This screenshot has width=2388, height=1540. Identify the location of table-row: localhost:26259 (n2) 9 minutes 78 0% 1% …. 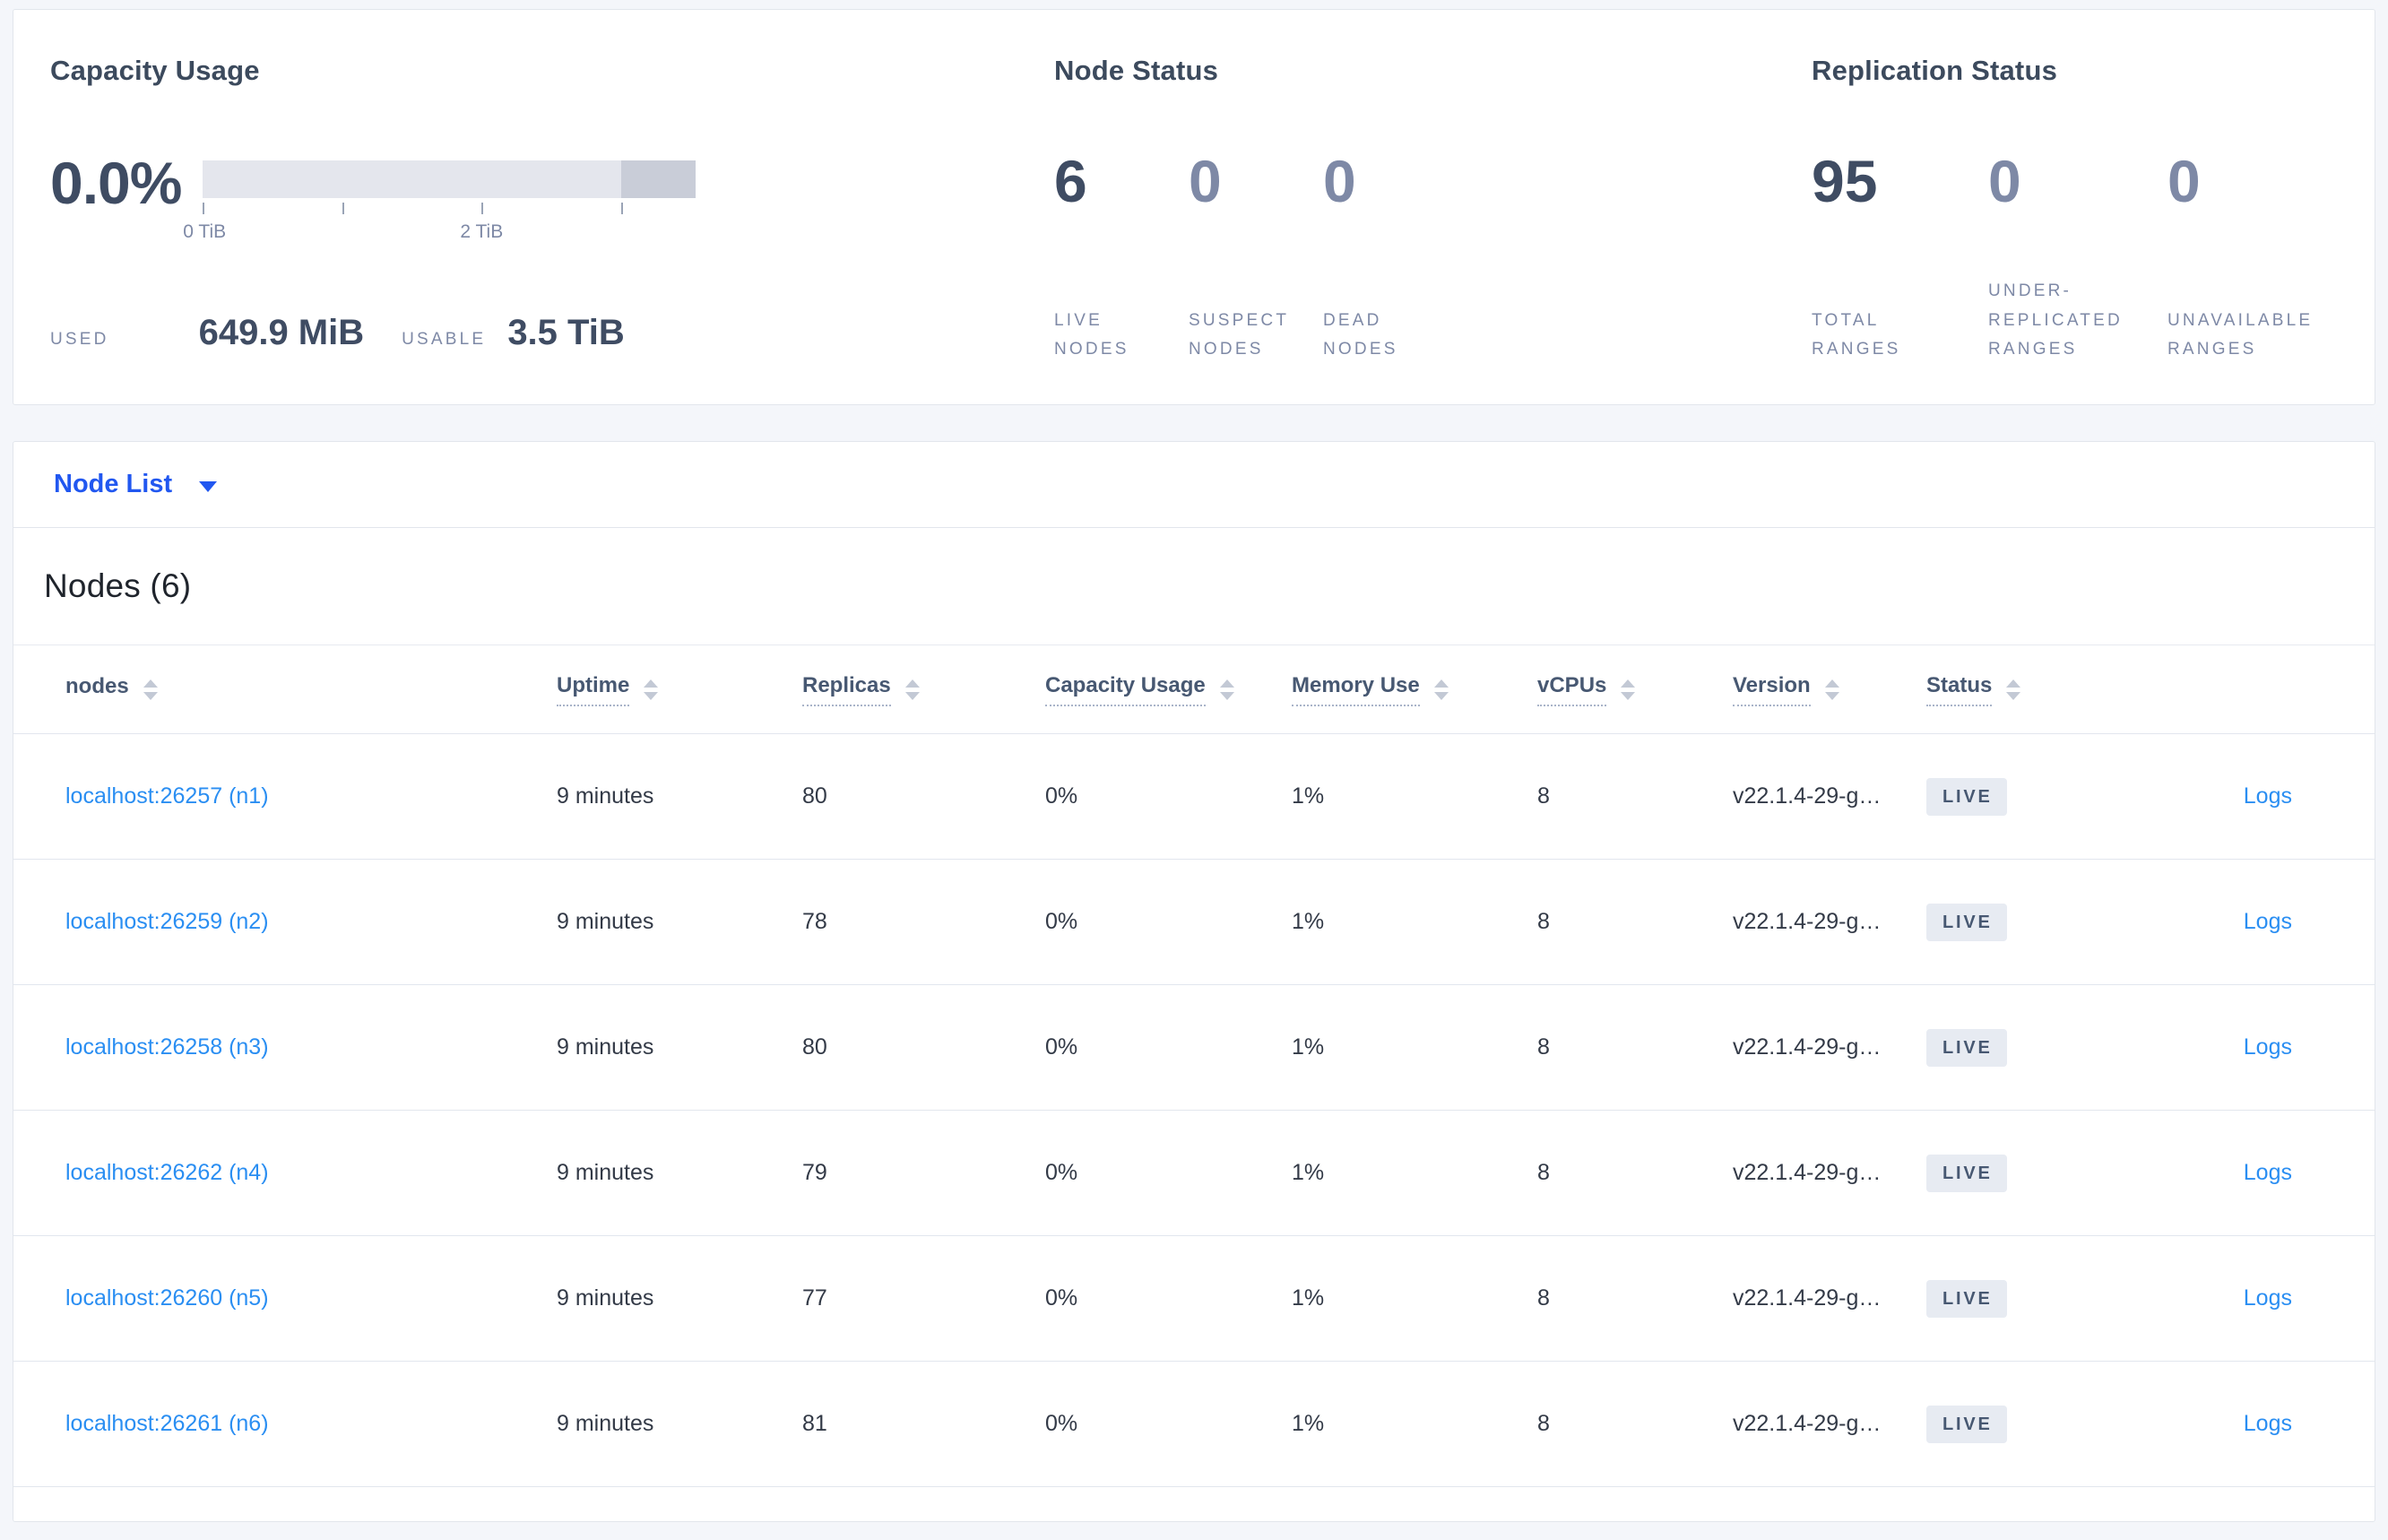
(1194, 923).